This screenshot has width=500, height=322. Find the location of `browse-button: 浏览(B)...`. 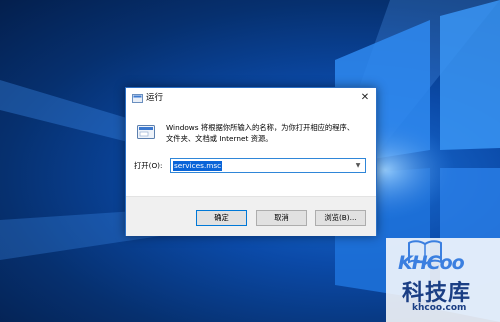

browse-button: 浏览(B)... is located at coordinates (340, 218).